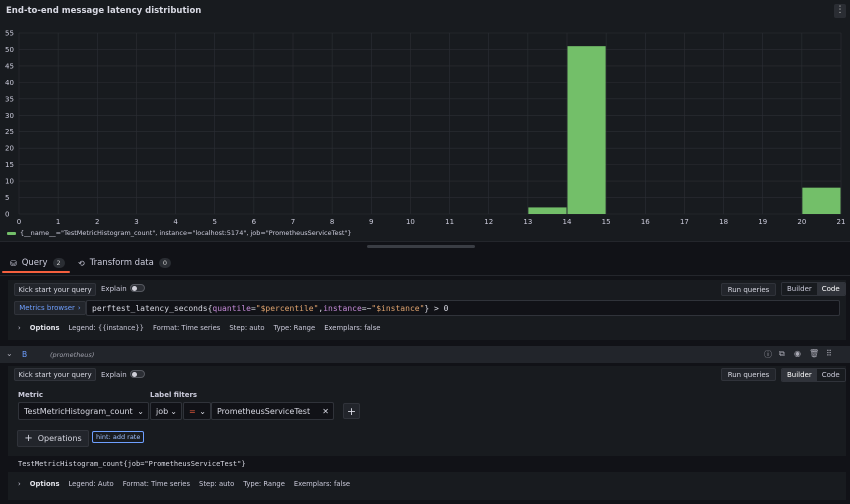 This screenshot has width=850, height=504. Describe the element at coordinates (829, 353) in the screenshot. I see `drag-handle-icon: ⠿` at that location.